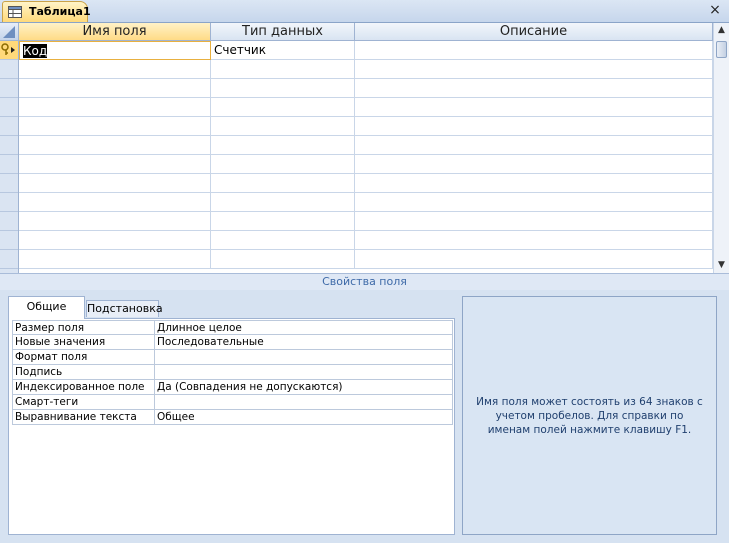 The height and width of the screenshot is (543, 729). Describe the element at coordinates (83, 327) in the screenshot. I see `property-name: Размер поля` at that location.